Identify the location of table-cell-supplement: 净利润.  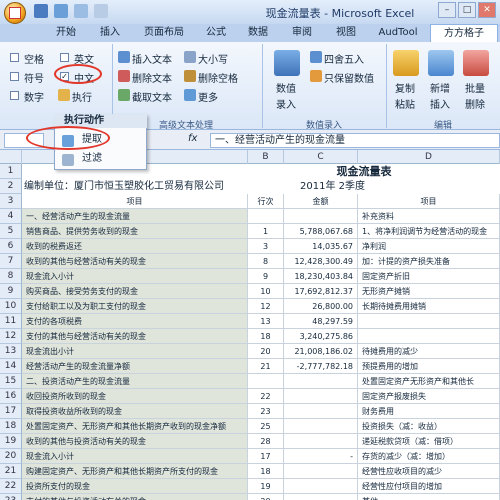
(429, 246).